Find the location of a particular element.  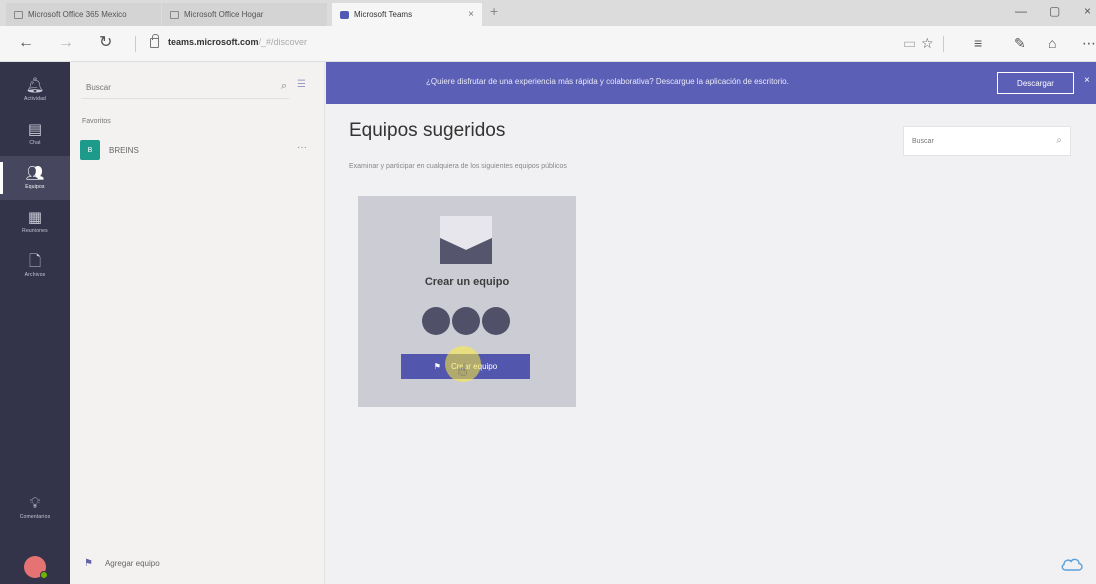

hand-cursor-icon: ☝︎ is located at coordinates (463, 370).